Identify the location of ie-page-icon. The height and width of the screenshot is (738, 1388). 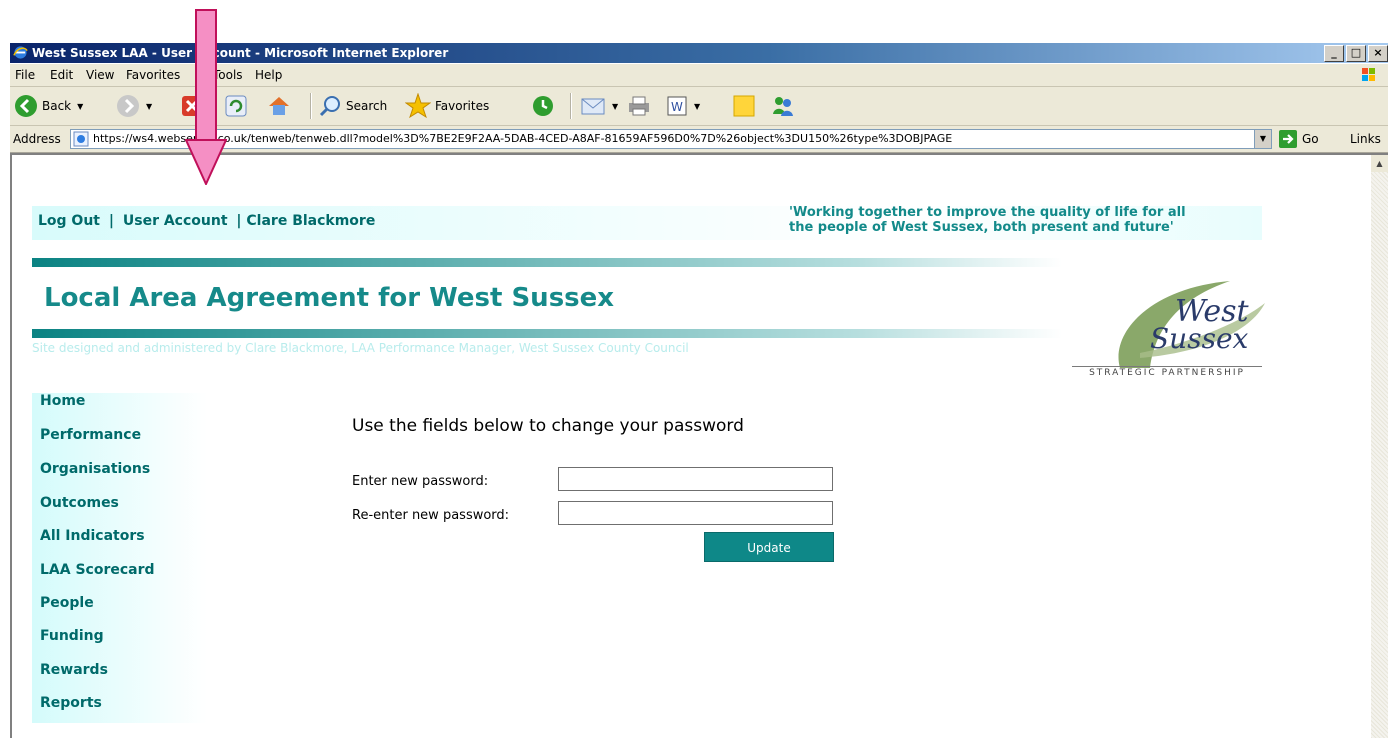
(81, 139).